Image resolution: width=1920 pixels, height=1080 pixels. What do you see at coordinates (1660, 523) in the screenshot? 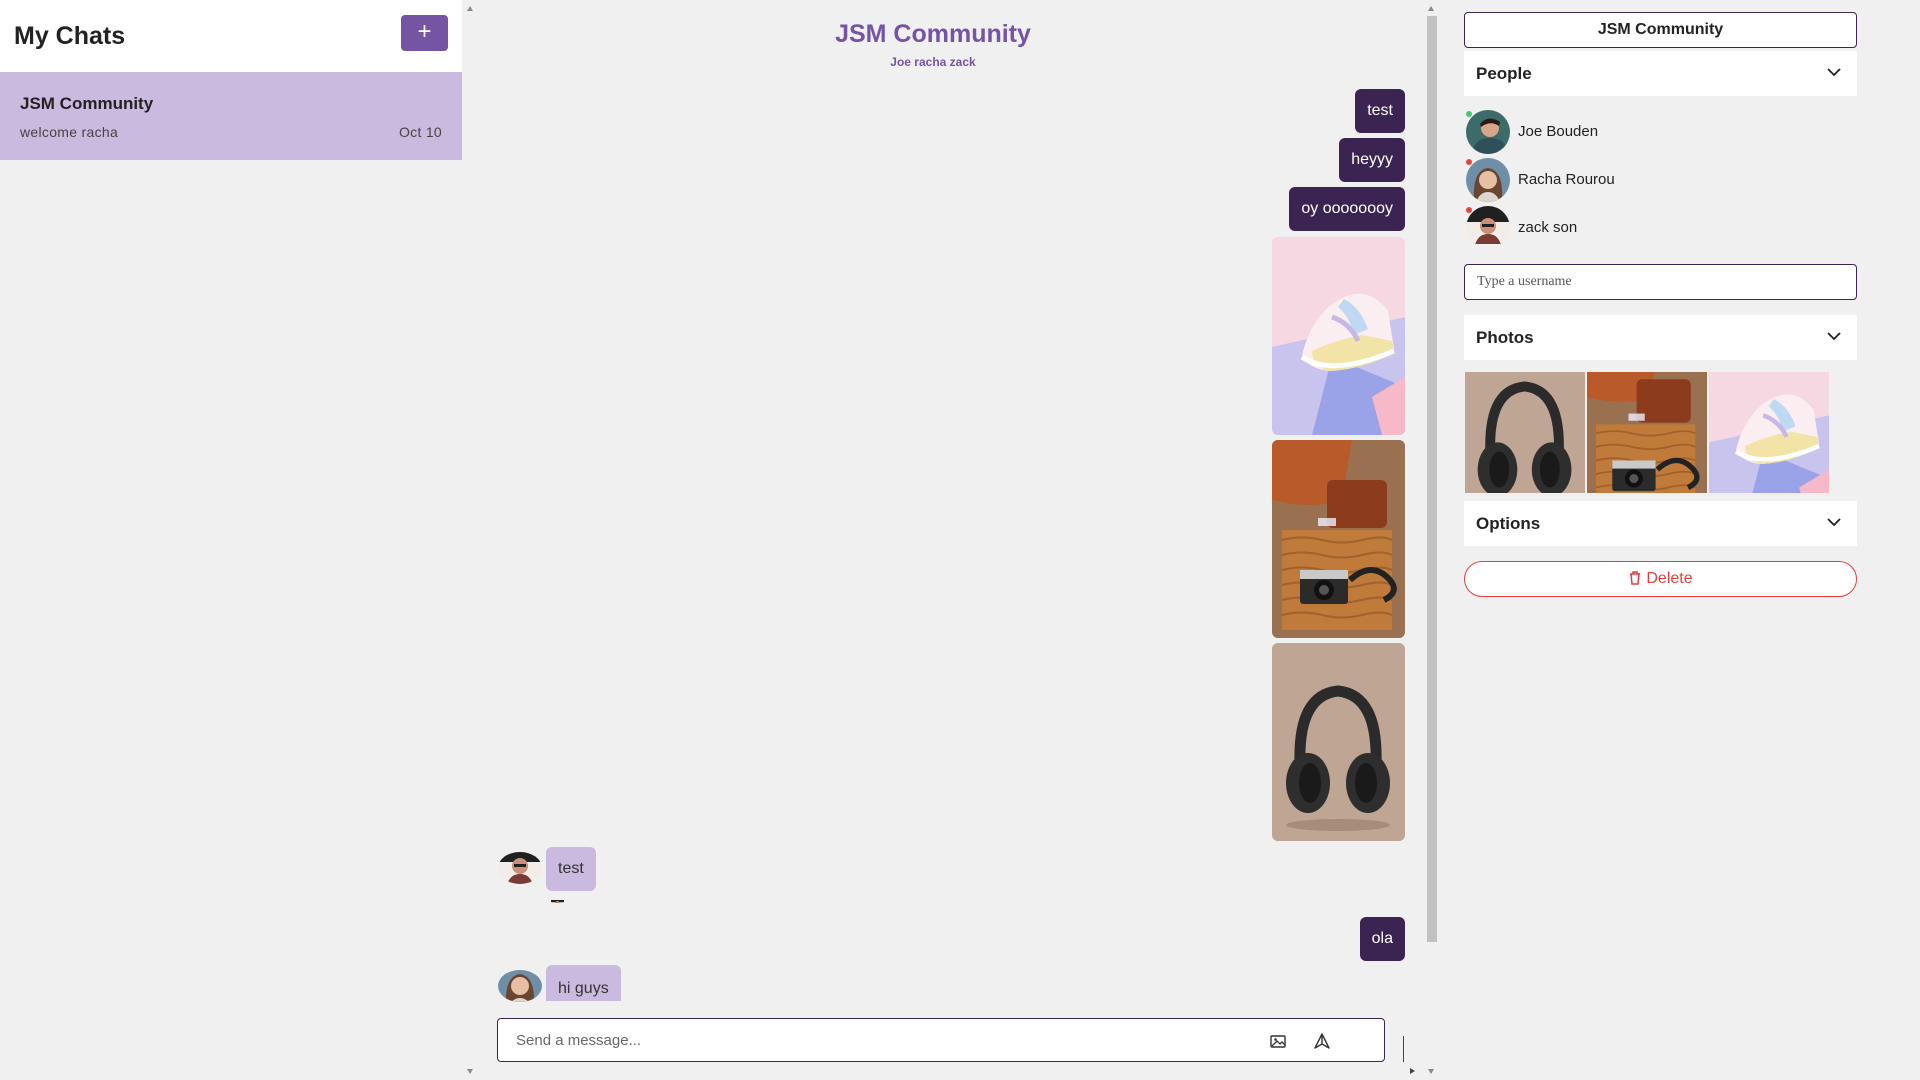
I see `options-section-toggle: Options` at bounding box center [1660, 523].